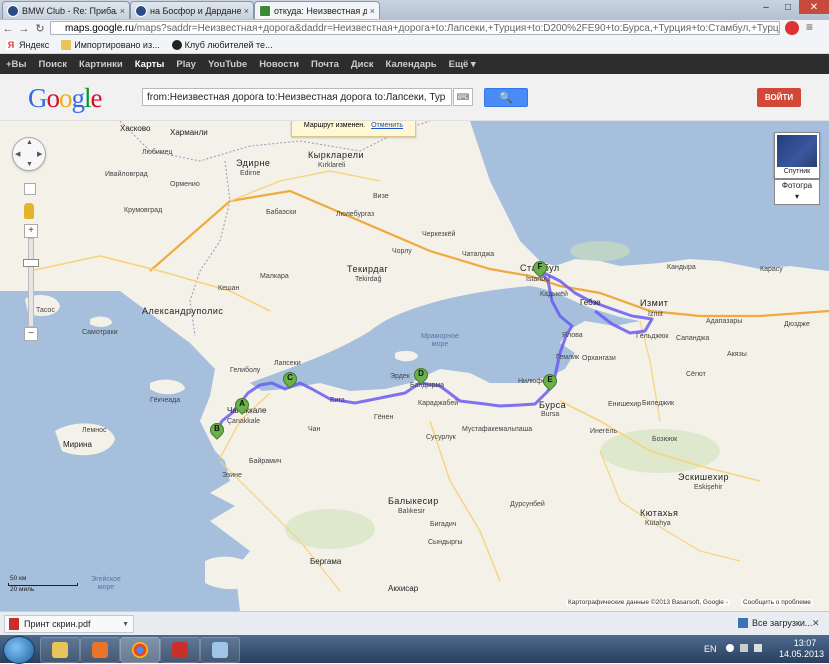  What do you see at coordinates (43, 584) in the screenshot?
I see `map-scale: 50 км 20 миль` at bounding box center [43, 584].